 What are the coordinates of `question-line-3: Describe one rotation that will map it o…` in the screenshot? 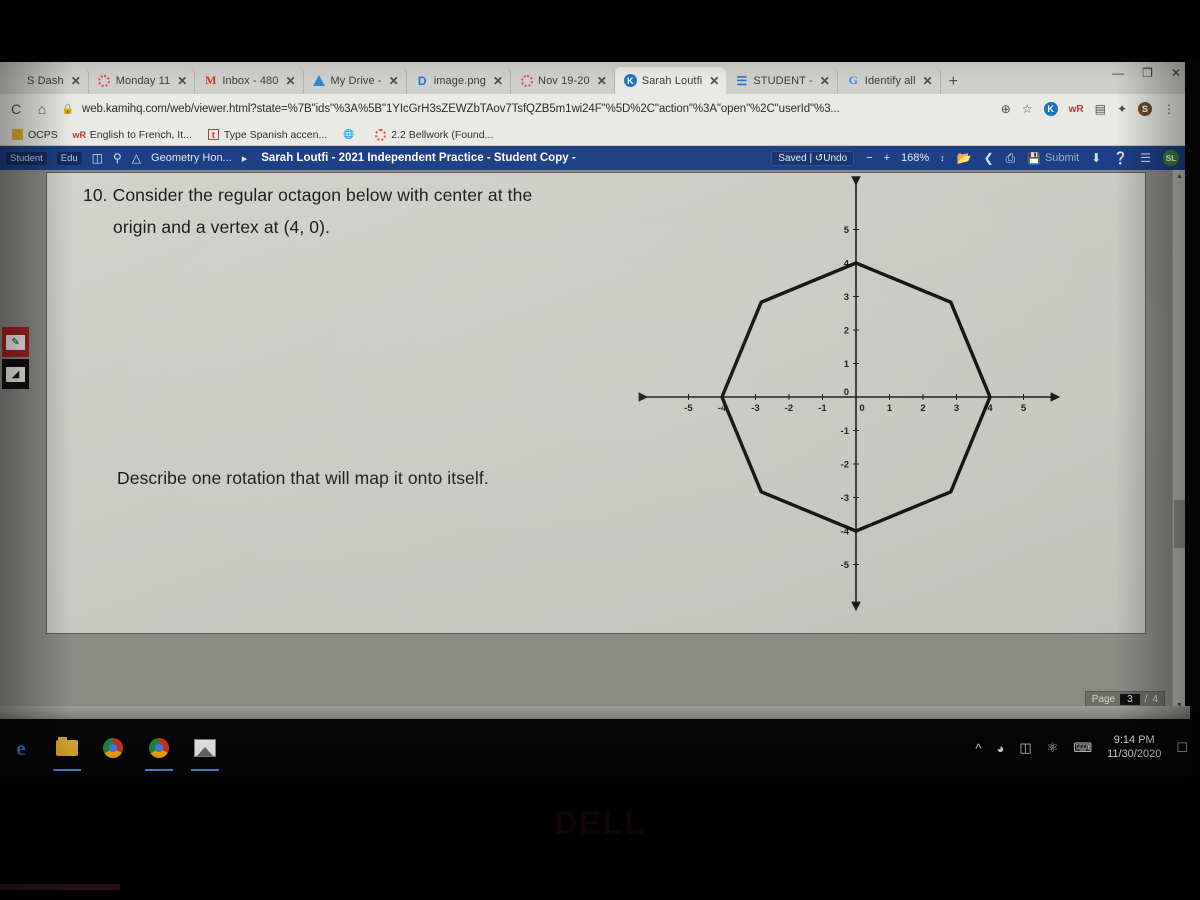 It's located at (303, 478).